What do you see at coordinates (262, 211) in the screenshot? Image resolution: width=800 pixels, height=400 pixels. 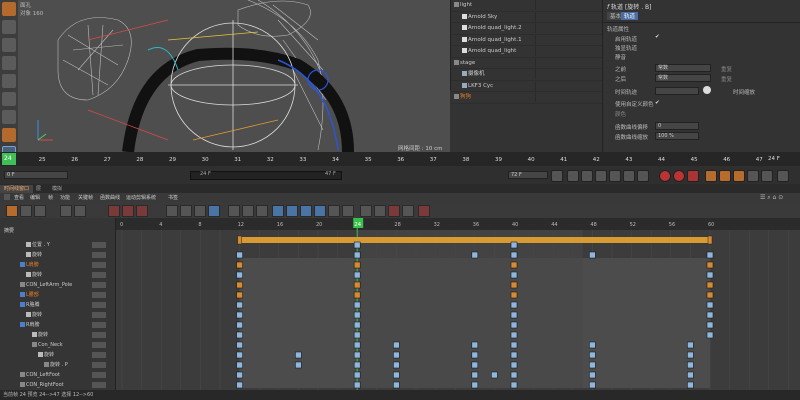 I see `ease-both-icon` at bounding box center [262, 211].